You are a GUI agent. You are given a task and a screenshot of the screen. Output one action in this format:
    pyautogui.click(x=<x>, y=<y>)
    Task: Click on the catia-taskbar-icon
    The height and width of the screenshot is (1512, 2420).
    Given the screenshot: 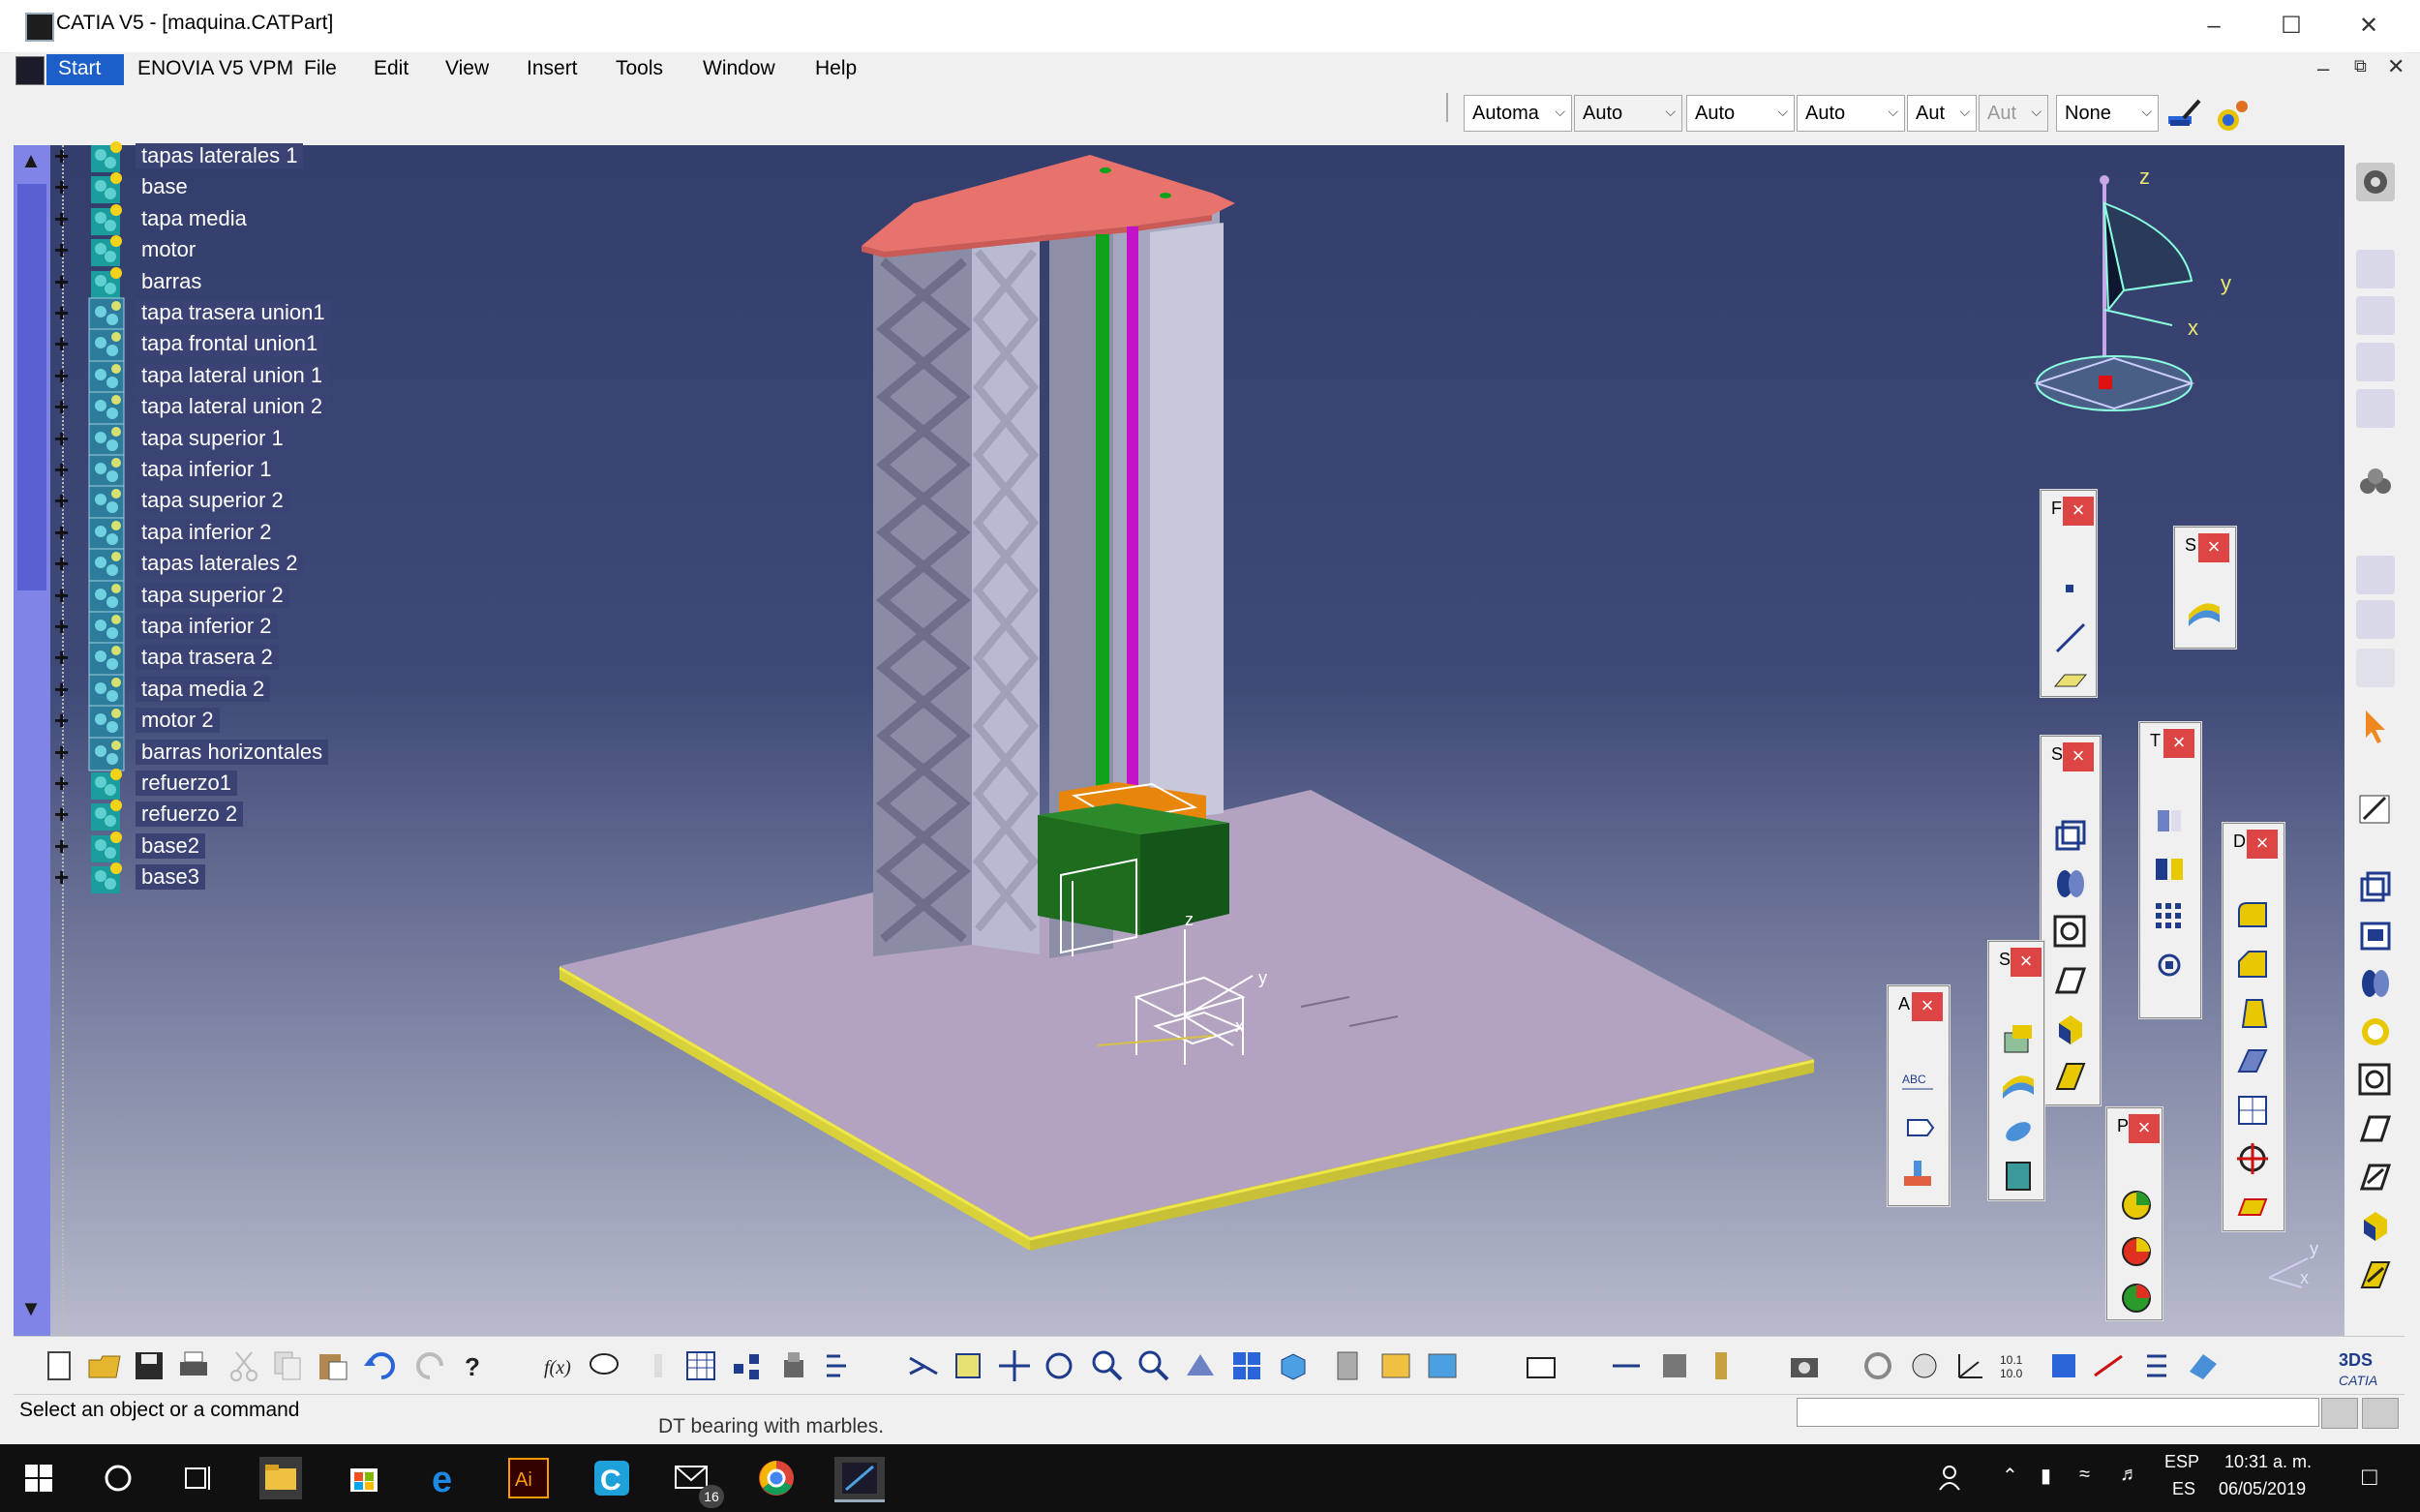 What is the action you would take?
    pyautogui.click(x=859, y=1479)
    